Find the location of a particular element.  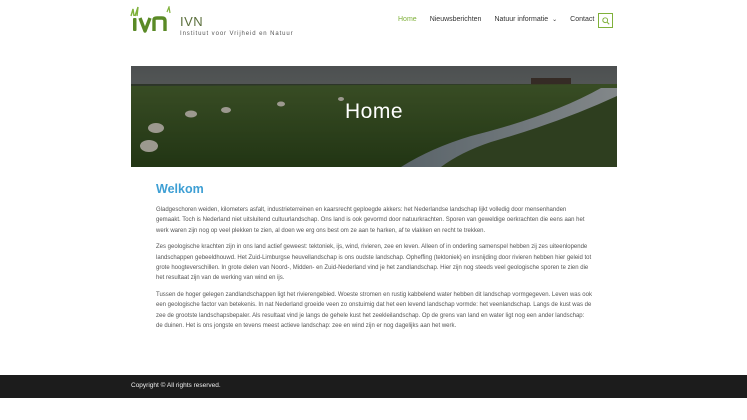

page-bottom-margin is located at coordinates (373, 409).